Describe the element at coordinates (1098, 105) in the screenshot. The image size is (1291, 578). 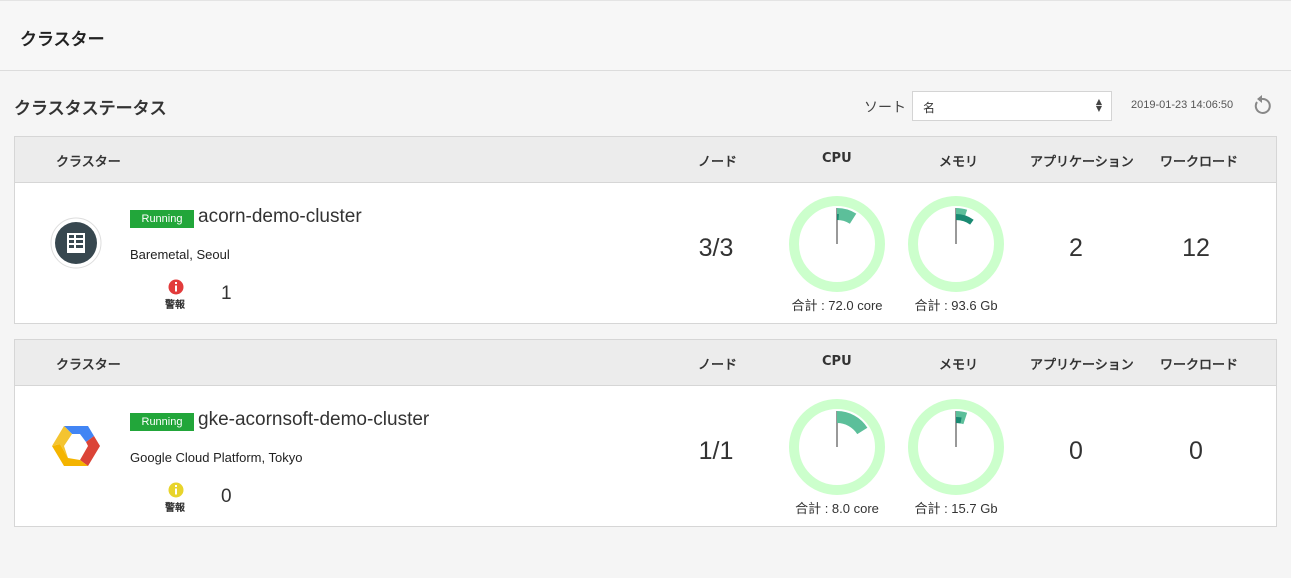
I see `select-arrows-icon: ▲ ▼` at that location.